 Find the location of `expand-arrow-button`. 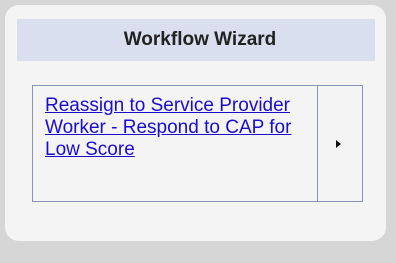

expand-arrow-button is located at coordinates (340, 143).